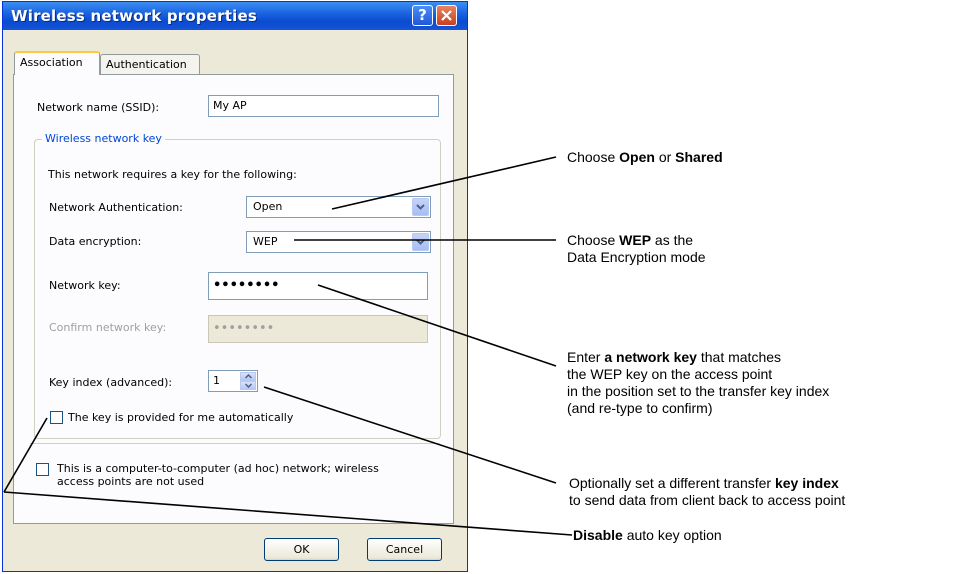  What do you see at coordinates (647, 535) in the screenshot?
I see `annotation-disable-auto: Disable auto key option` at bounding box center [647, 535].